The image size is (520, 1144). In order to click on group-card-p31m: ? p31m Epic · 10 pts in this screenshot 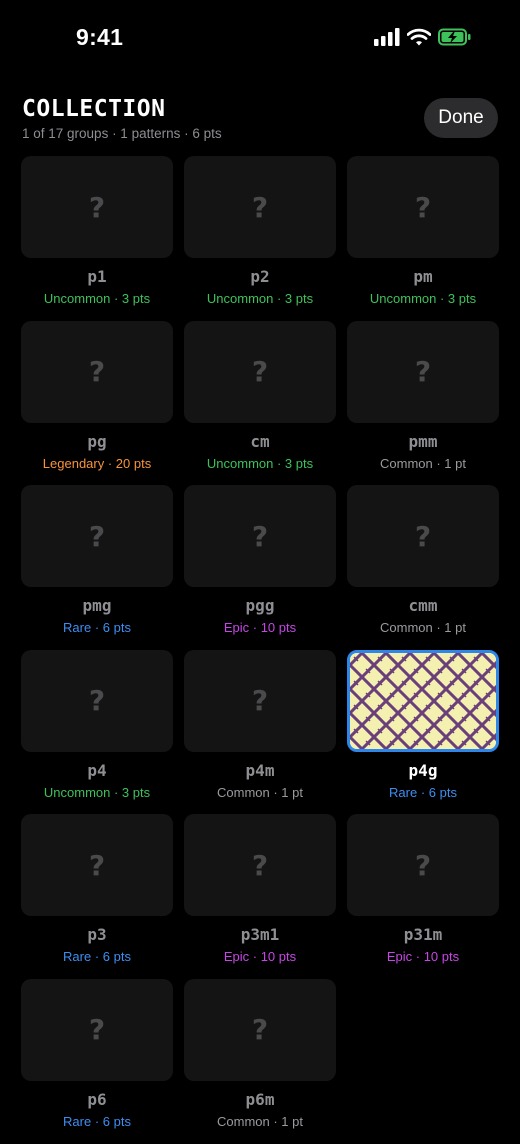, I will do `click(423, 896)`.